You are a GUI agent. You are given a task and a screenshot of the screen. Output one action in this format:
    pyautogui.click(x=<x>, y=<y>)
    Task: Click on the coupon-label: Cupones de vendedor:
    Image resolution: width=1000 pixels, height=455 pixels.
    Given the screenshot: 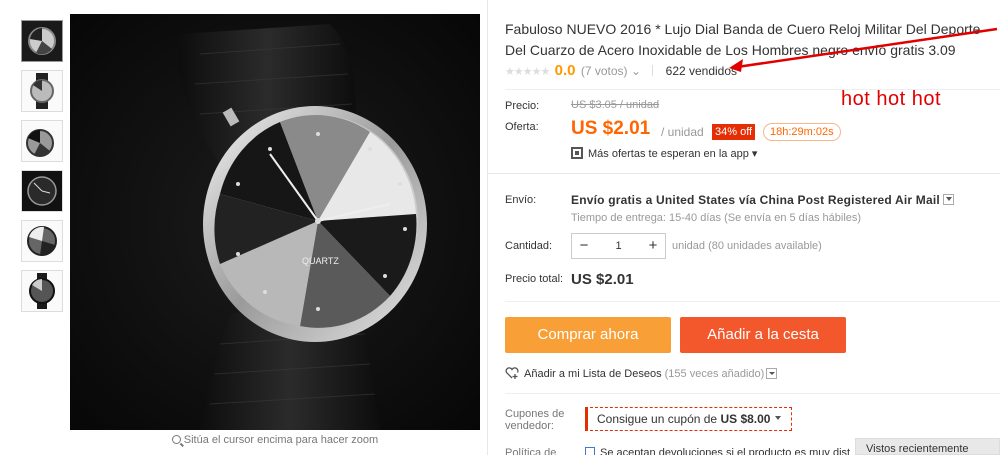 What is the action you would take?
    pyautogui.click(x=535, y=420)
    